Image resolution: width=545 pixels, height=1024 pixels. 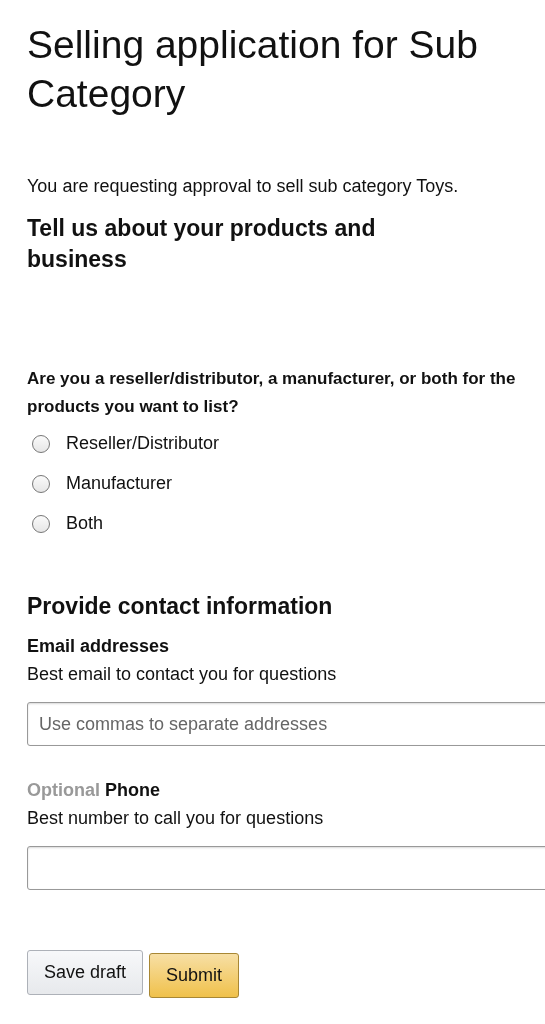 What do you see at coordinates (253, 69) in the screenshot?
I see `page-title: Selling application for Sub Category` at bounding box center [253, 69].